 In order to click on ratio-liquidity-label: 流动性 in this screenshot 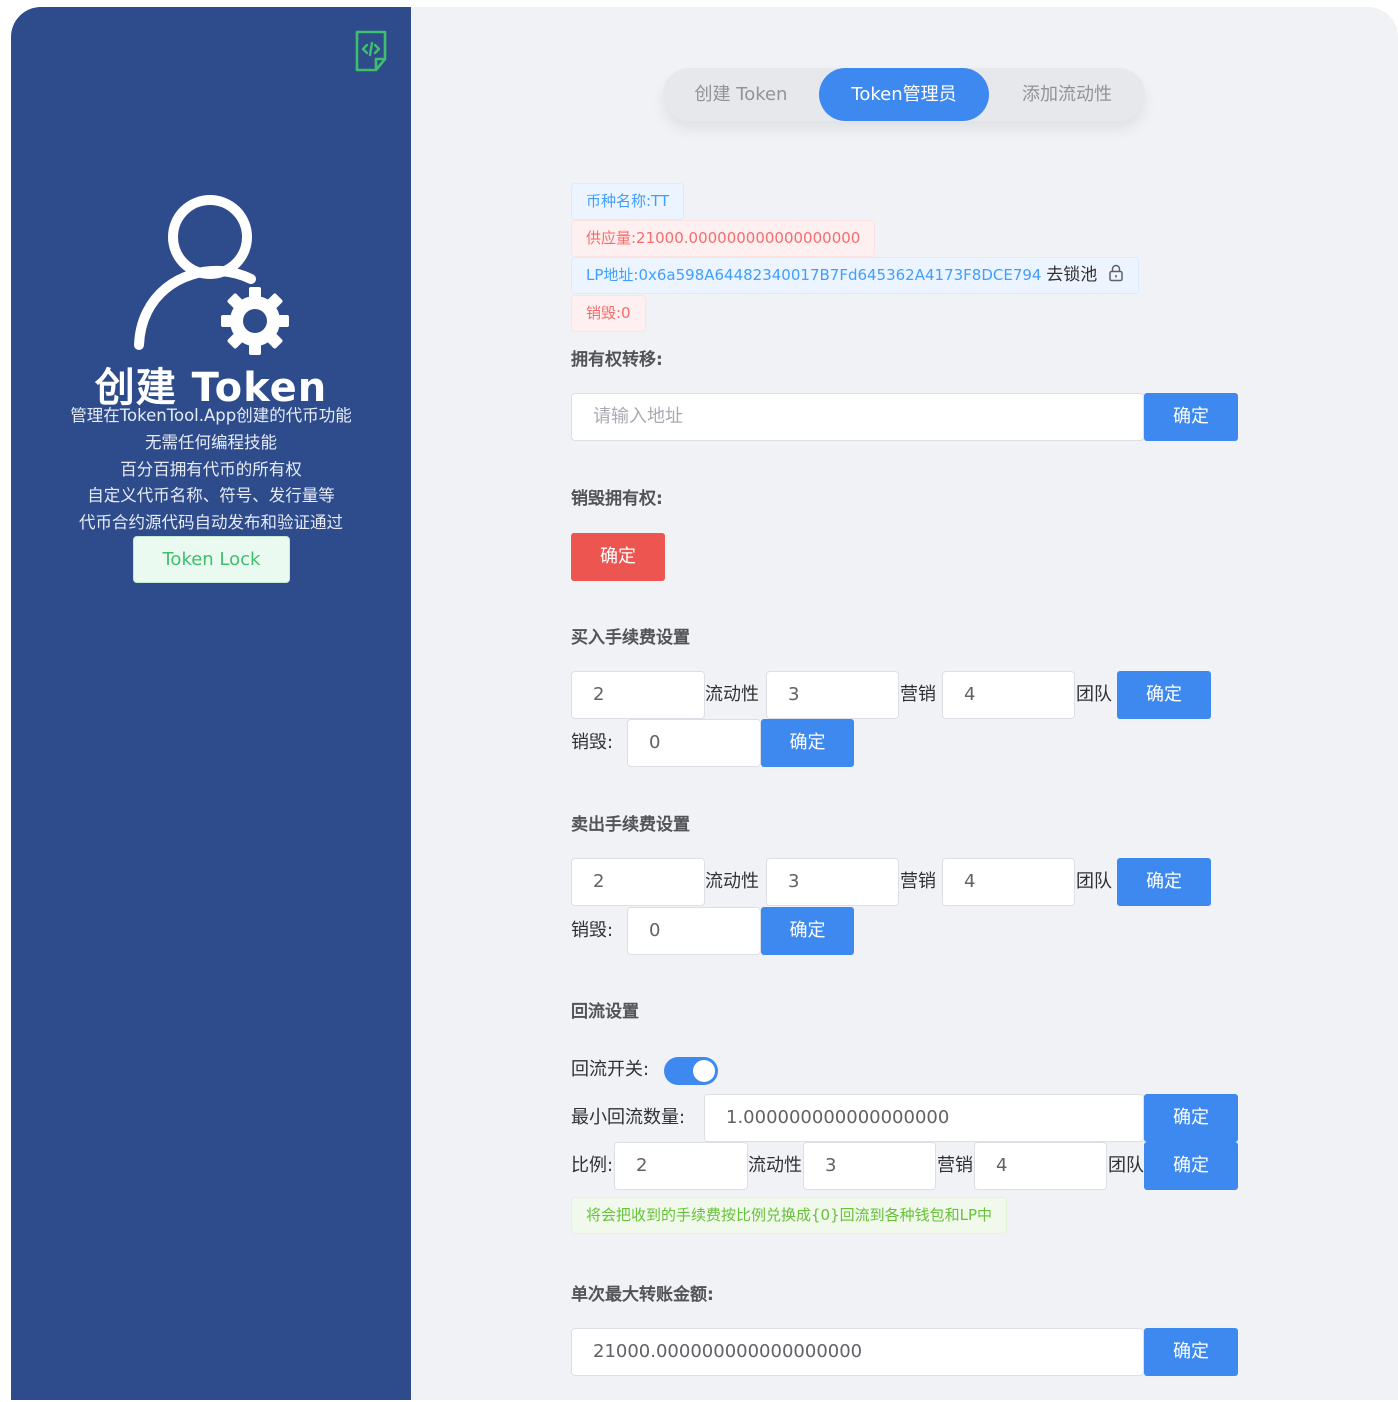, I will do `click(775, 1165)`.